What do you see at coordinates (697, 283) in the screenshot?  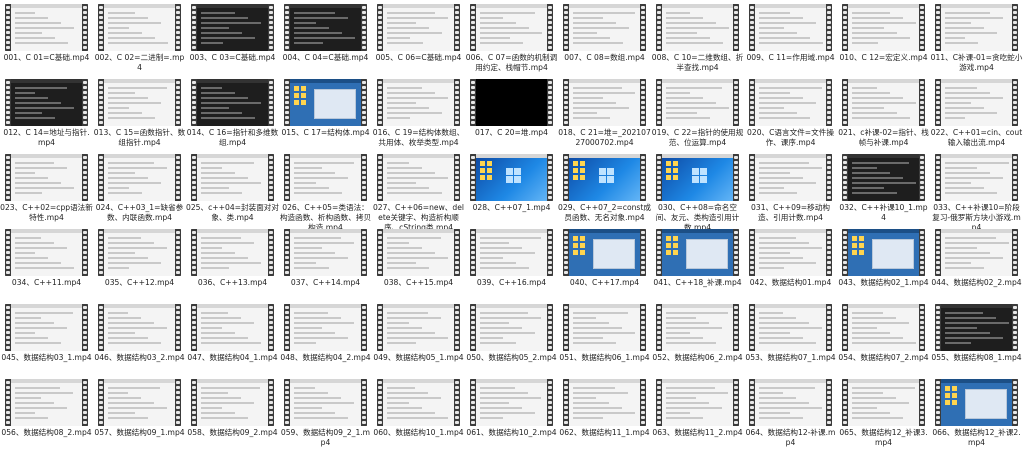 I see `file-name-label: 041、C++18_补课.mp4` at bounding box center [697, 283].